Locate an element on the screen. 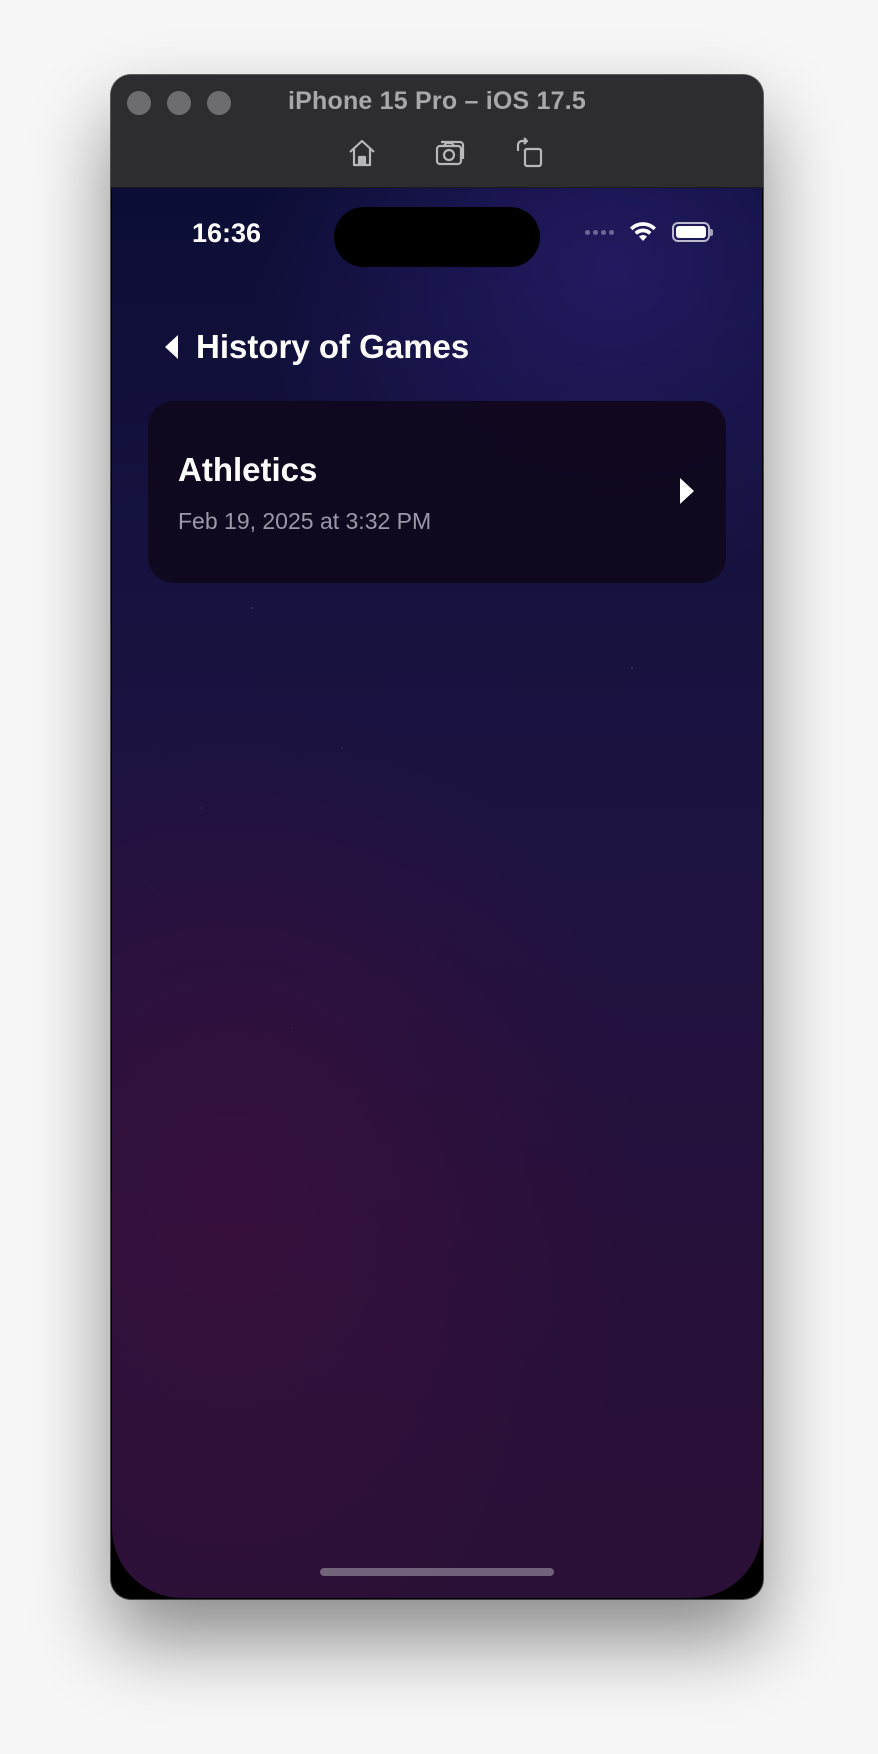 The height and width of the screenshot is (1754, 878). cellular-signal-icon is located at coordinates (599, 232).